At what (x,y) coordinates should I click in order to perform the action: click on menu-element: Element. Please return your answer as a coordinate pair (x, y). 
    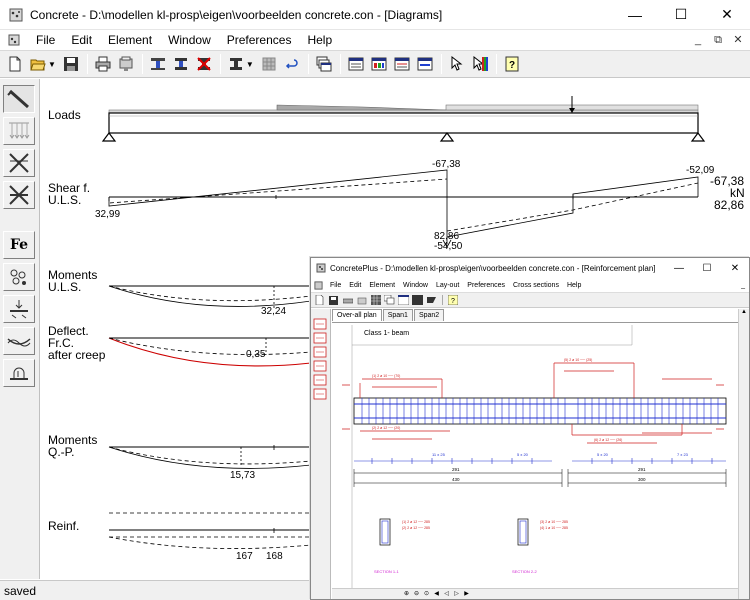
    Looking at the image, I should click on (130, 40).